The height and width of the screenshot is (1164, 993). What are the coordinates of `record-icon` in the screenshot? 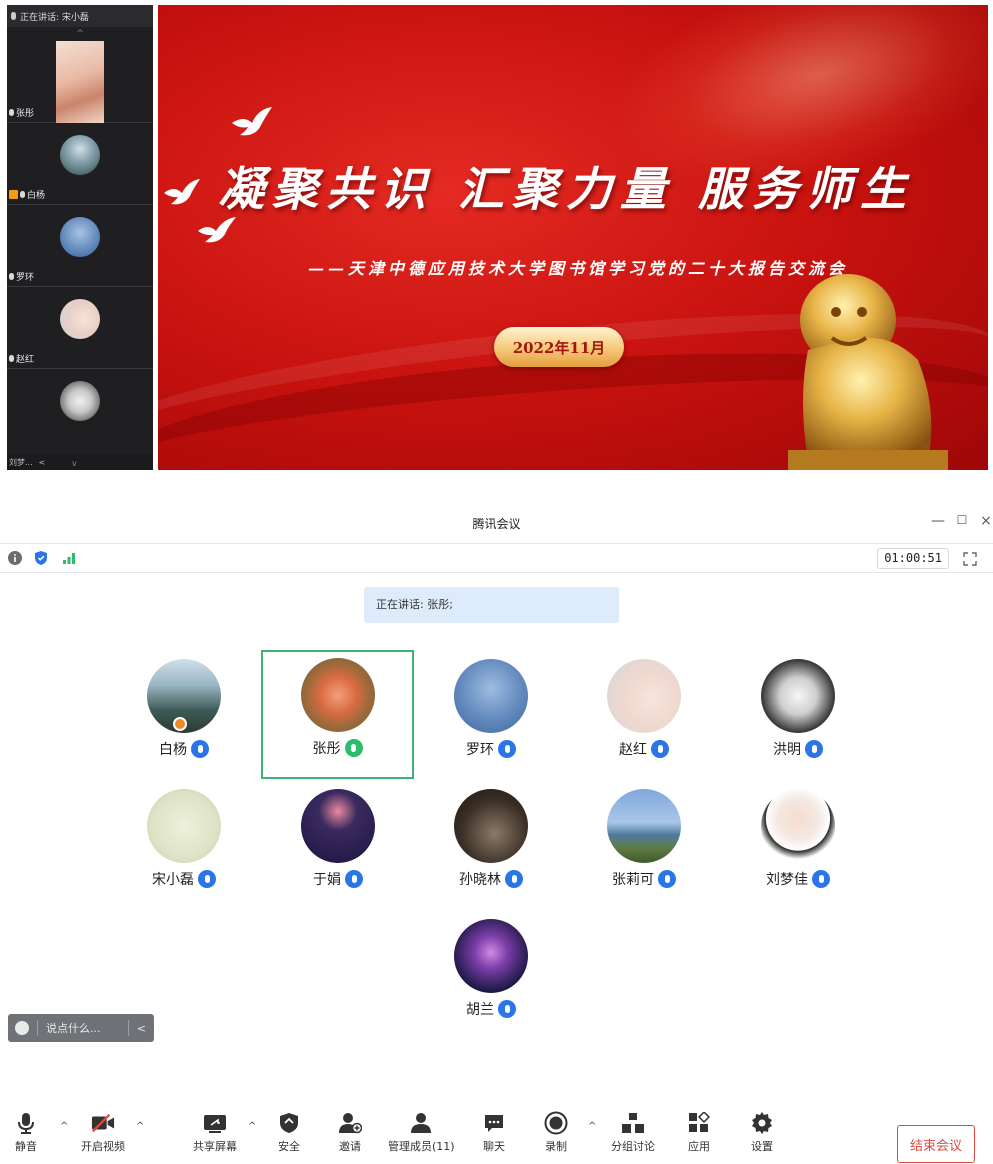 It's located at (556, 1123).